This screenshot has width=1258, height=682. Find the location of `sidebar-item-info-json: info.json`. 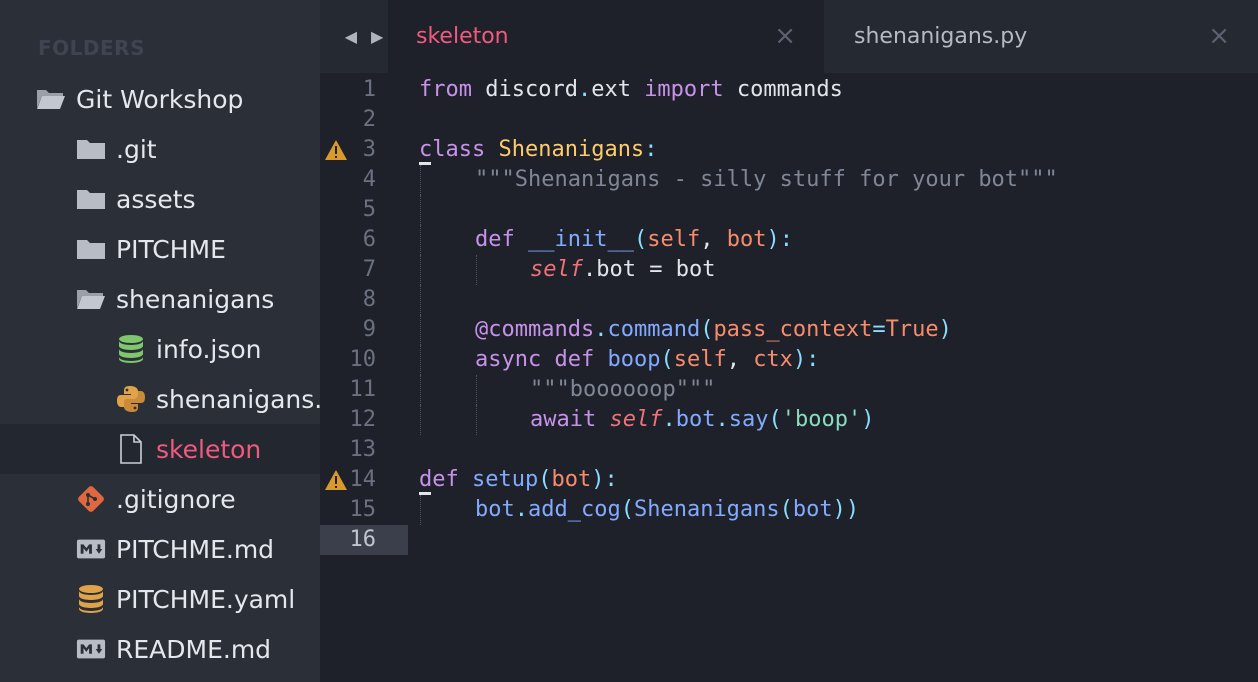

sidebar-item-info-json: info.json is located at coordinates (160, 349).